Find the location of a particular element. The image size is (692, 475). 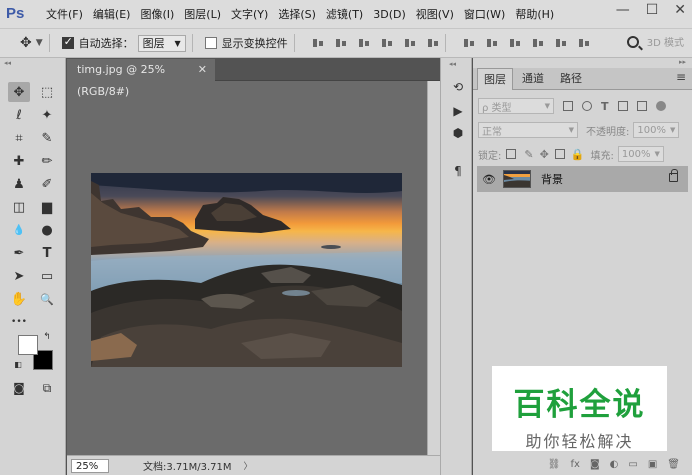

menu-layer: 图层(L) is located at coordinates (202, 14).